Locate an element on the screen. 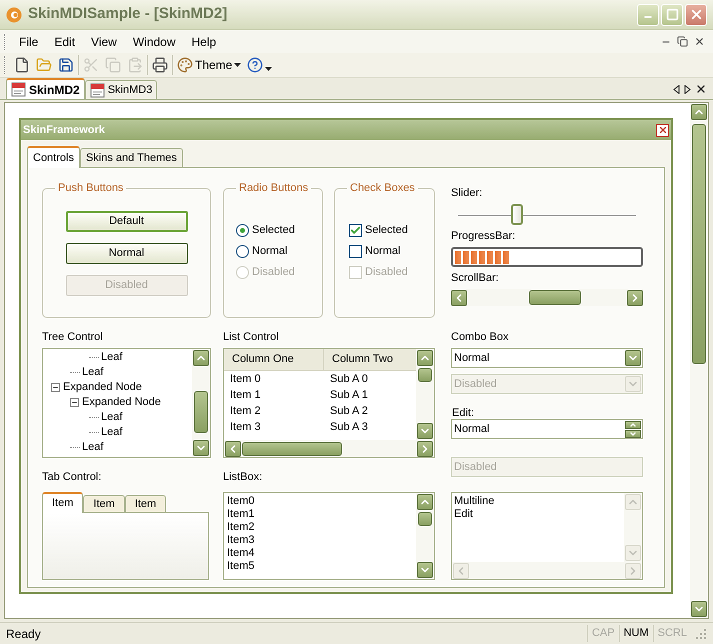  push-button: Default is located at coordinates (127, 221).